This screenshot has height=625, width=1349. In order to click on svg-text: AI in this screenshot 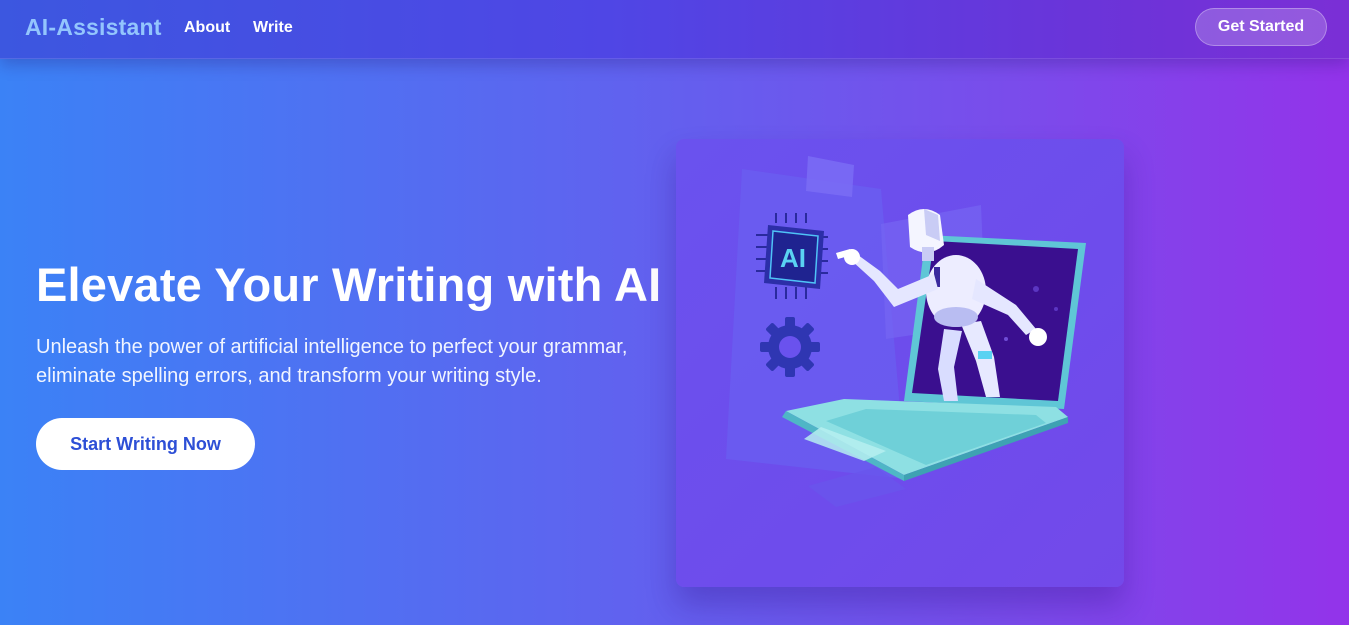, I will do `click(793, 258)`.